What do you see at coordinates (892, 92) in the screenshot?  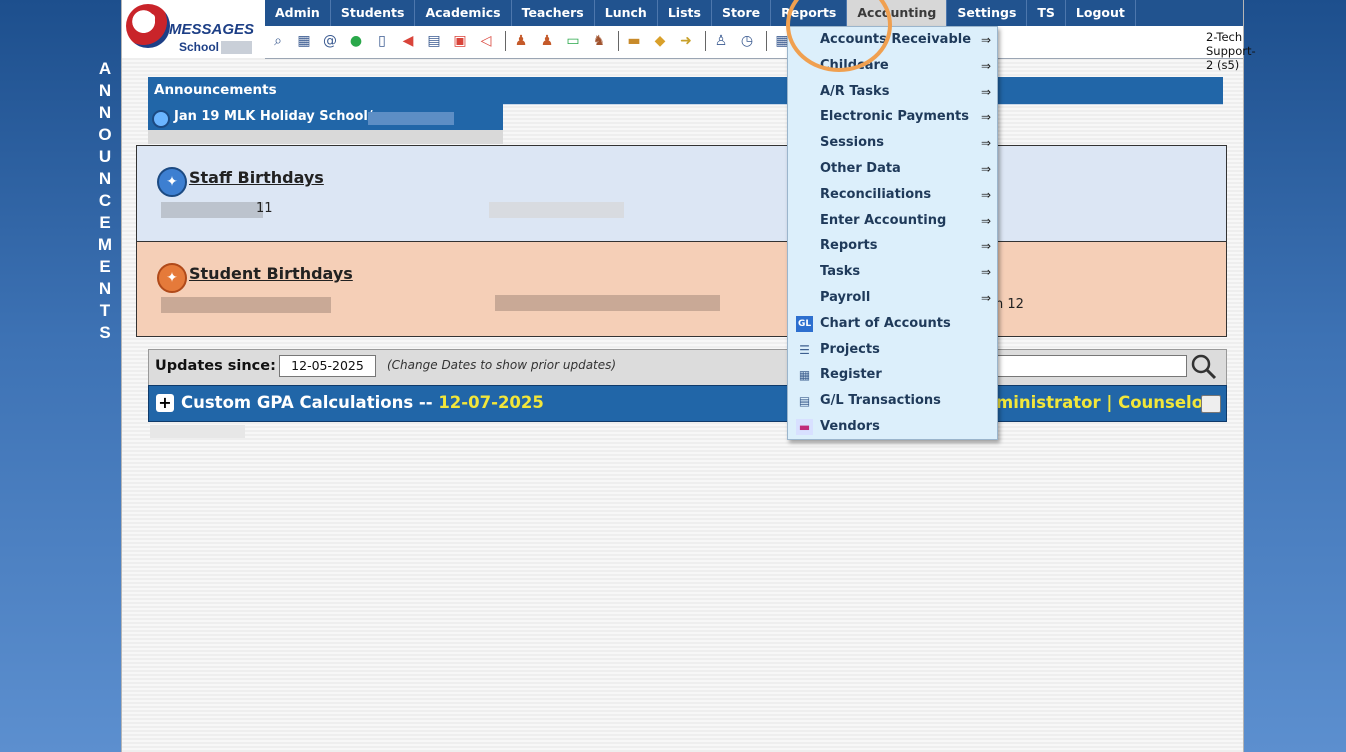 I see `dd-ar-tasks: A/R Tasks ⇒` at bounding box center [892, 92].